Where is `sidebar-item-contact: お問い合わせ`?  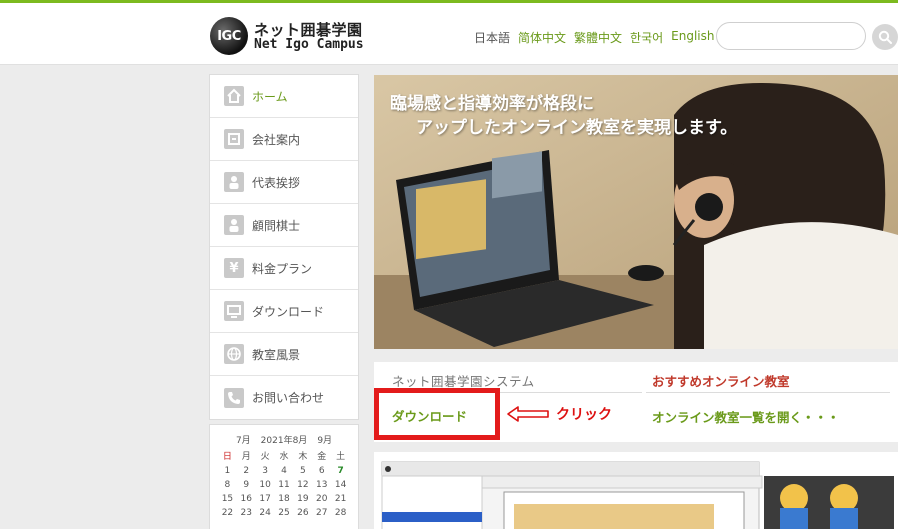 sidebar-item-contact: お問い合わせ is located at coordinates (284, 397).